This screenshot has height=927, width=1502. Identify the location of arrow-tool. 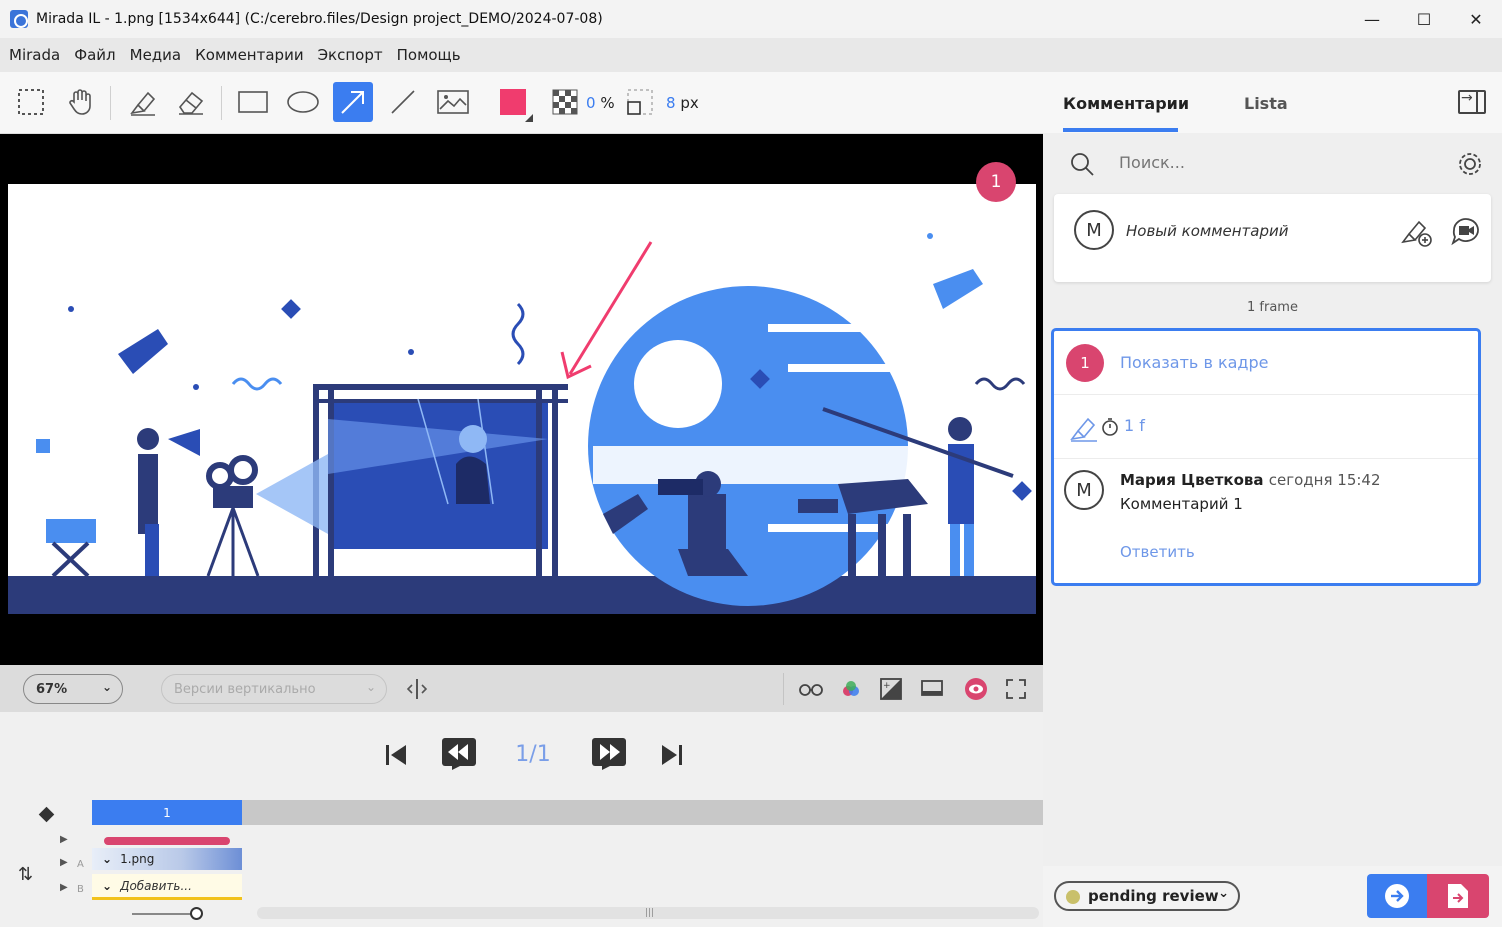
(353, 102).